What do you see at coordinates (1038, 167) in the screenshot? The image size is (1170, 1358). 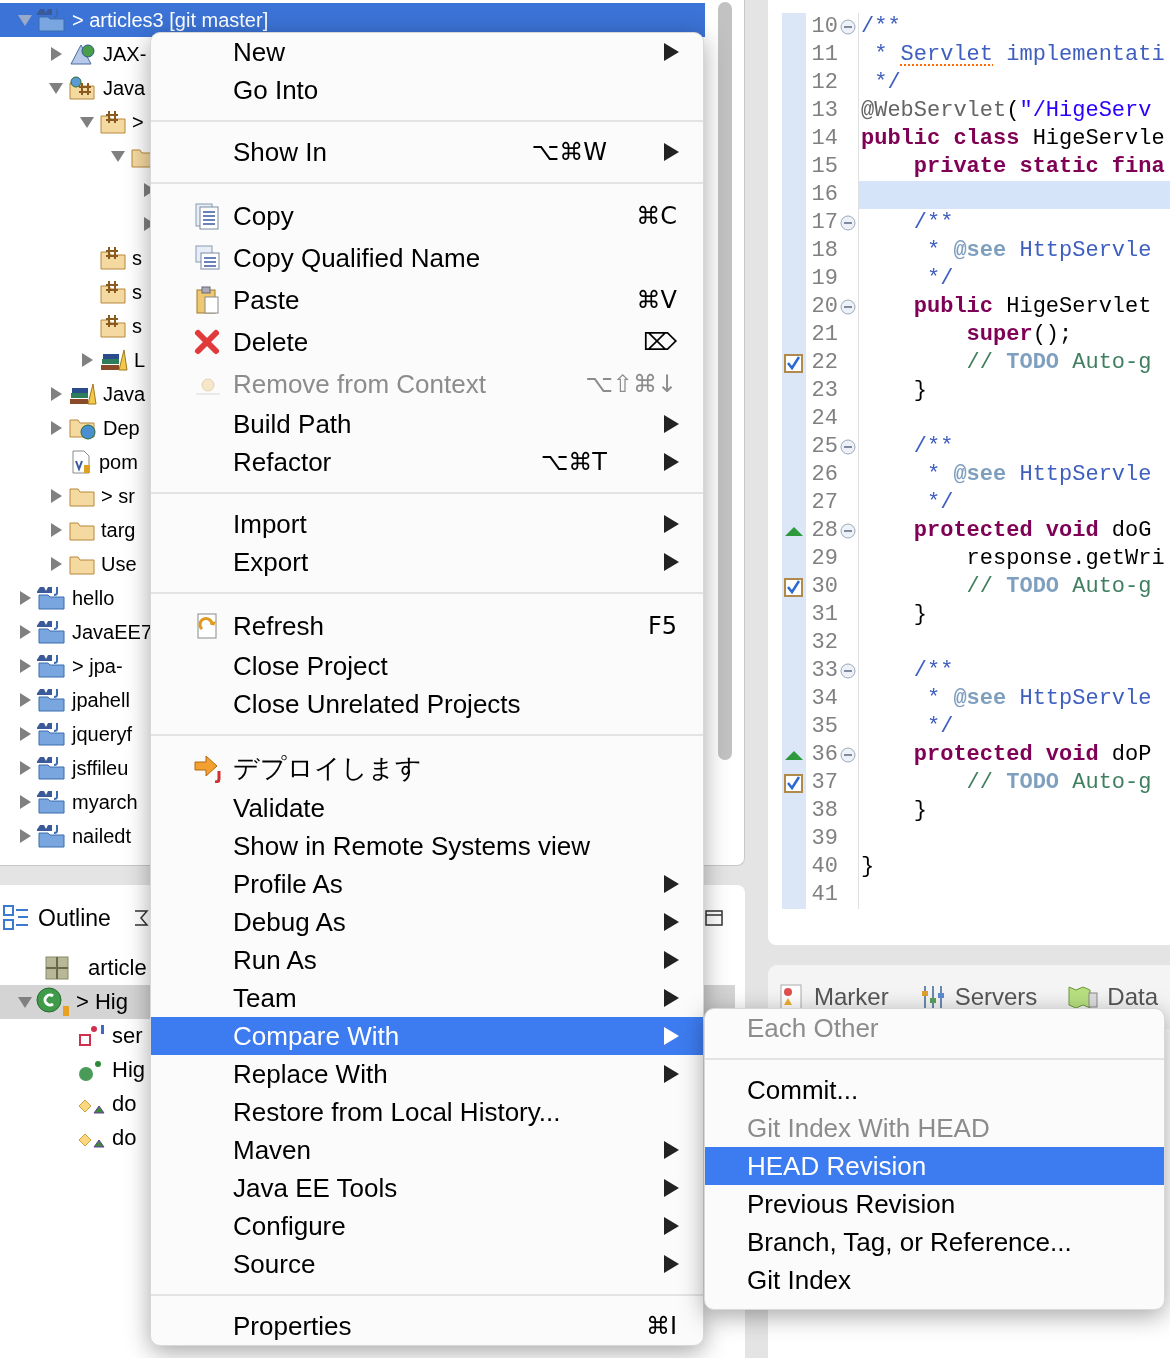 I see `code-line: private static fina` at bounding box center [1038, 167].